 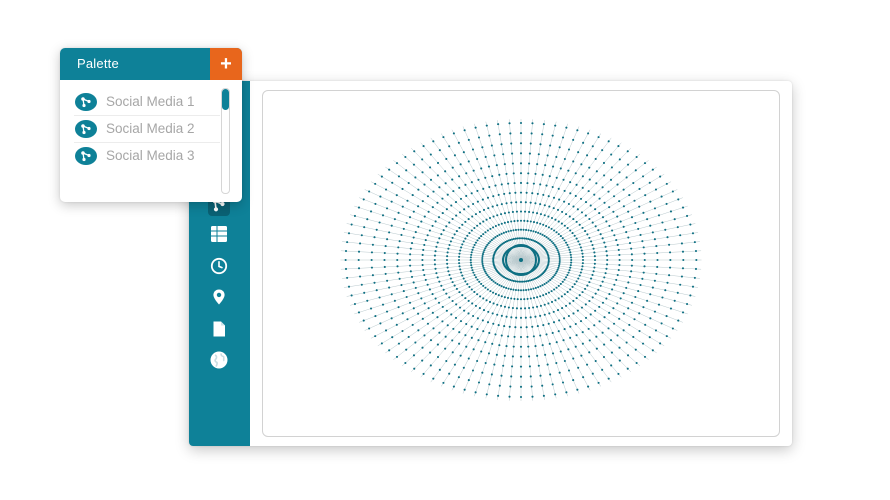 What do you see at coordinates (226, 64) in the screenshot?
I see `add-button: +` at bounding box center [226, 64].